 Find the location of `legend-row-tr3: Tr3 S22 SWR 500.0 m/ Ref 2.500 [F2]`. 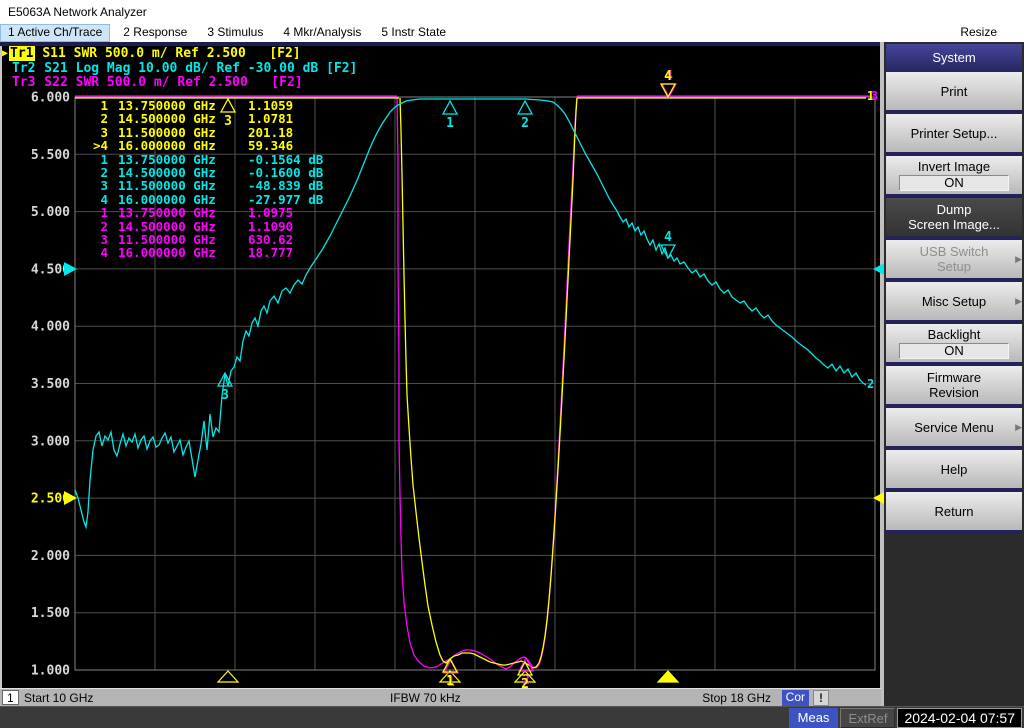

legend-row-tr3: Tr3 S22 SWR 500.0 m/ Ref 2.500 [F2] is located at coordinates (152, 82).